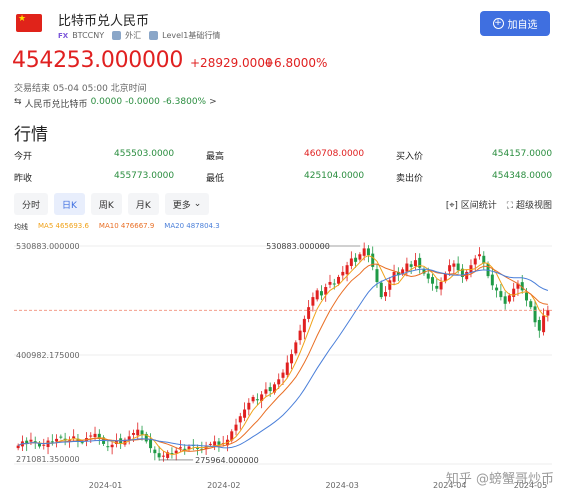  What do you see at coordinates (499, 479) in the screenshot?
I see `watermark: 知乎 @螃蟹哥炒币` at bounding box center [499, 479].